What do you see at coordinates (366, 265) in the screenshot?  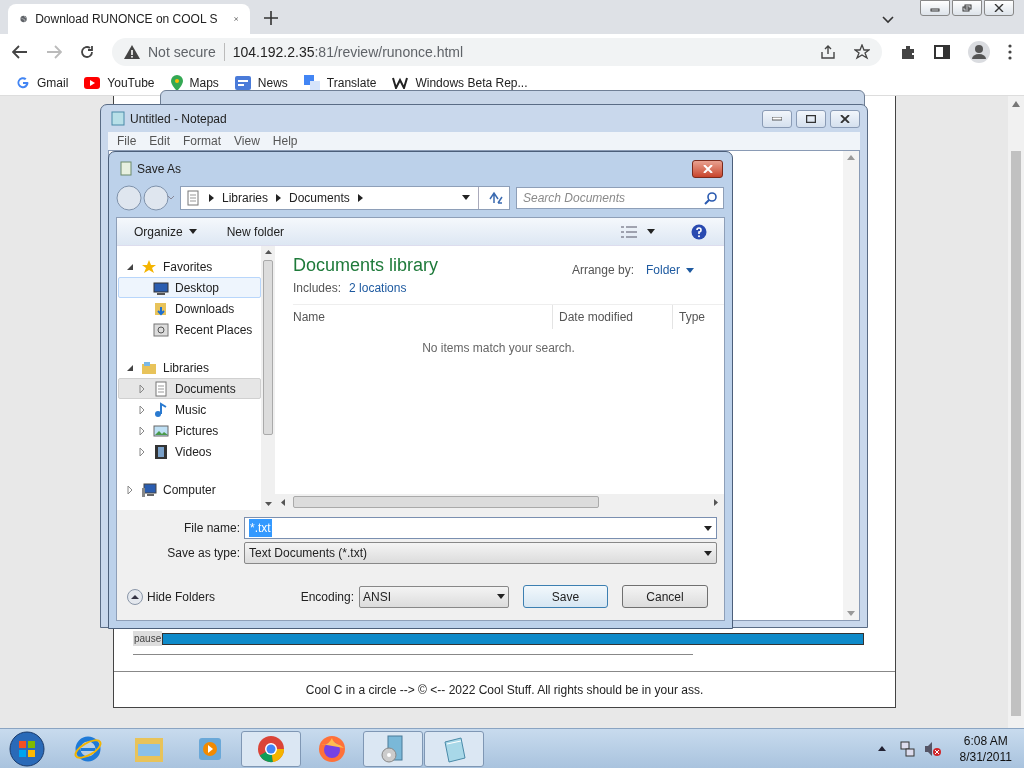 I see `library-heading: Documents library` at bounding box center [366, 265].